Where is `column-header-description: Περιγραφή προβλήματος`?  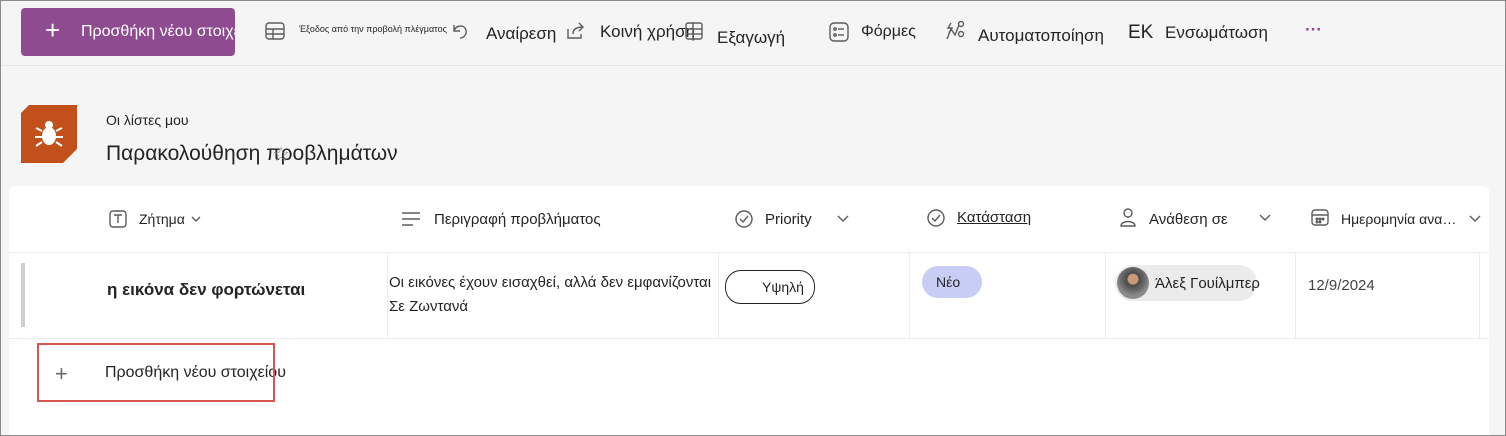
column-header-description: Περιγραφή προβλήματος is located at coordinates (559, 219).